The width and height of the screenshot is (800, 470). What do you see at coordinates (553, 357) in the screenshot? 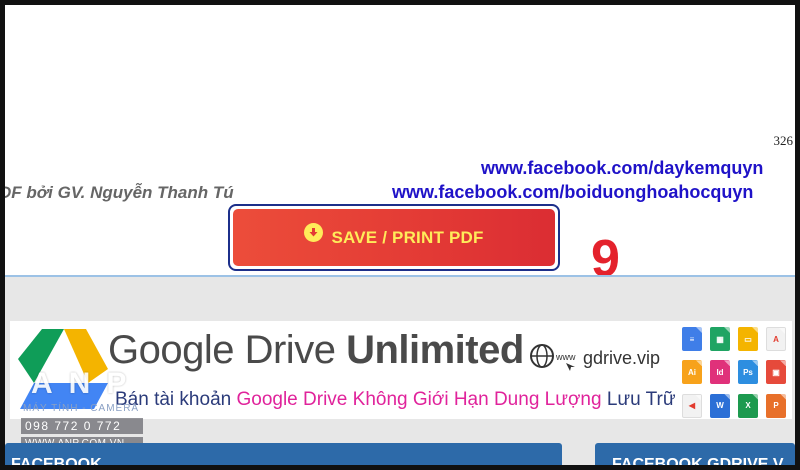
I see `globe-icon: www` at bounding box center [553, 357].